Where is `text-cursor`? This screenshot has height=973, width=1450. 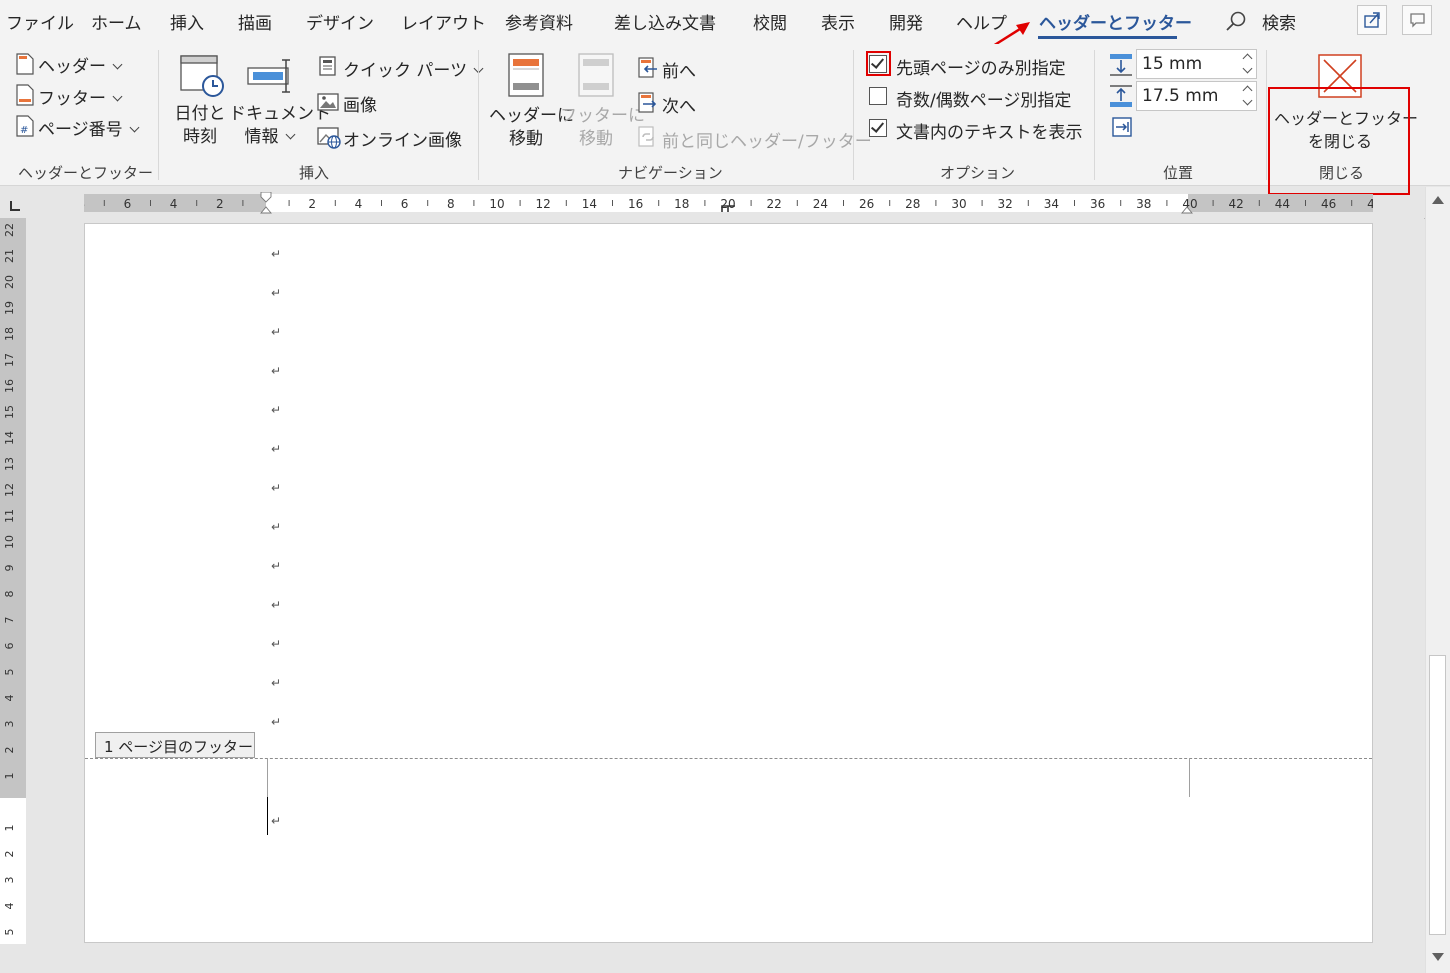
text-cursor is located at coordinates (267, 816).